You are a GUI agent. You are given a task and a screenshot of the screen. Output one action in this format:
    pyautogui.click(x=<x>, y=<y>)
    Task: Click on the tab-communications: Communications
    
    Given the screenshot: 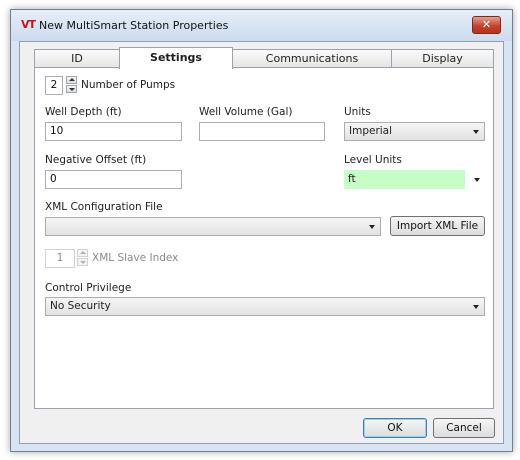 What is the action you would take?
    pyautogui.click(x=312, y=58)
    